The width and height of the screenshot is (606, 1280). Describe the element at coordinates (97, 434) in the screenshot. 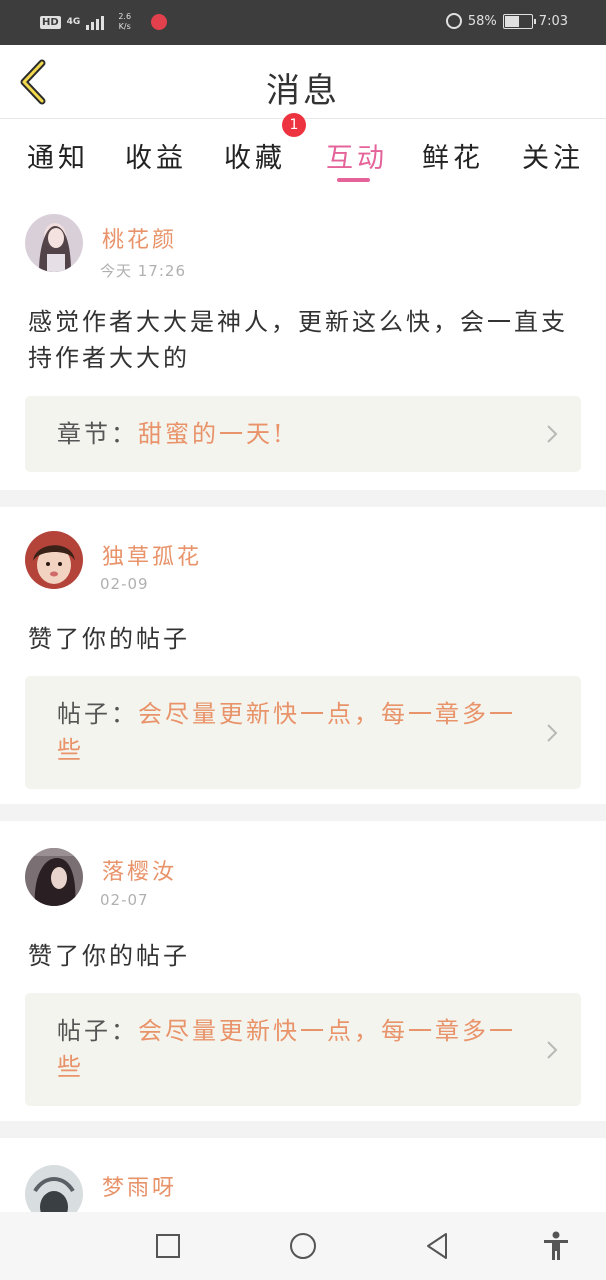

I see `reference-label: 章节：` at that location.